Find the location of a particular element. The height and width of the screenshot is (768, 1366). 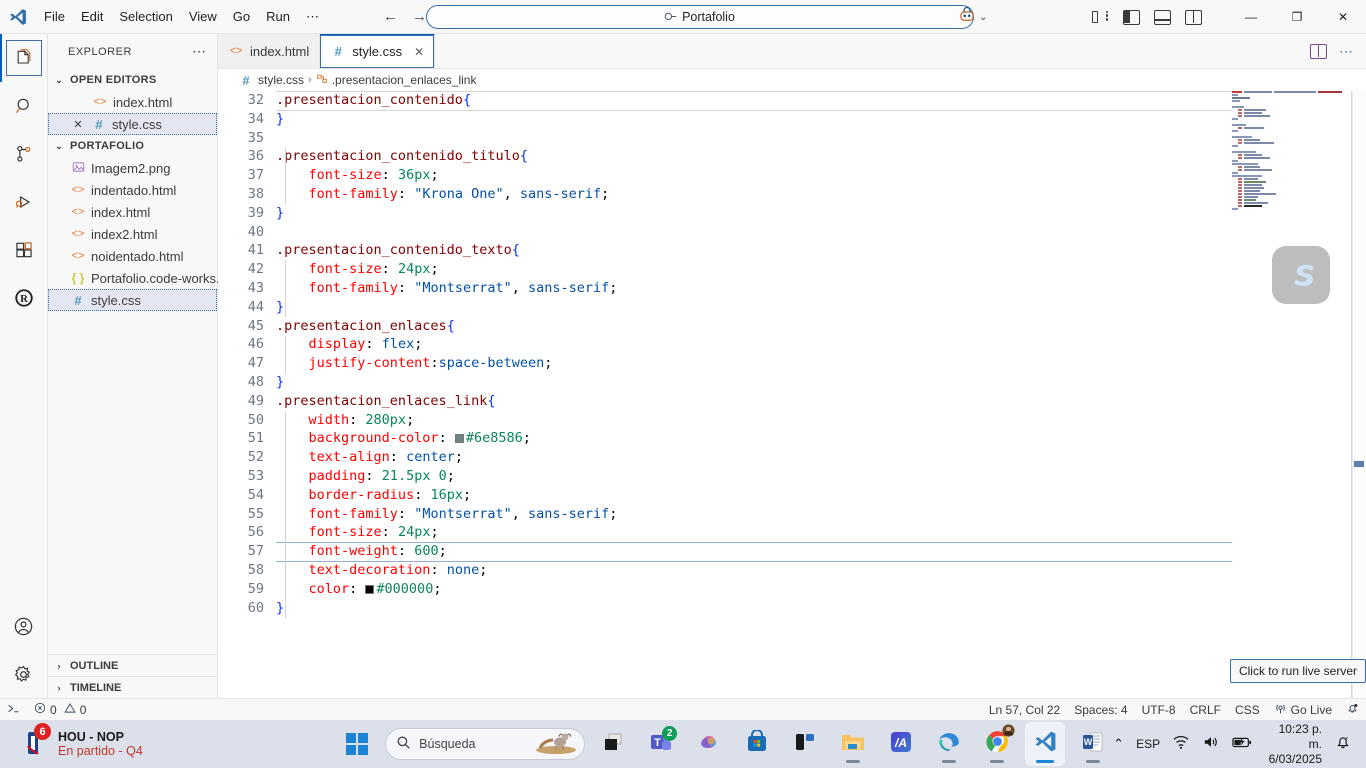

customize-layout-icon is located at coordinates (1100, 17).